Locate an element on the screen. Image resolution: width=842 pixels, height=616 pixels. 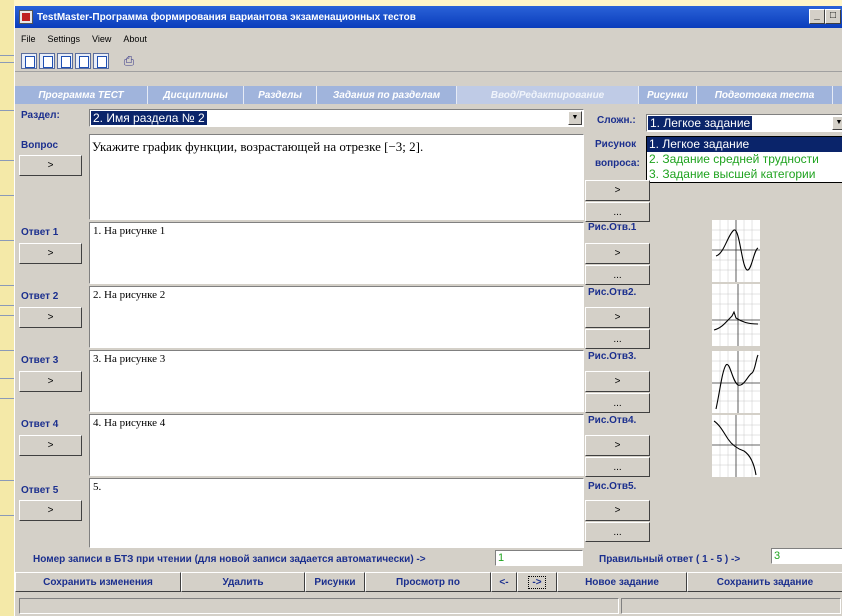
answer-2-picture is located at coordinates (736, 315).